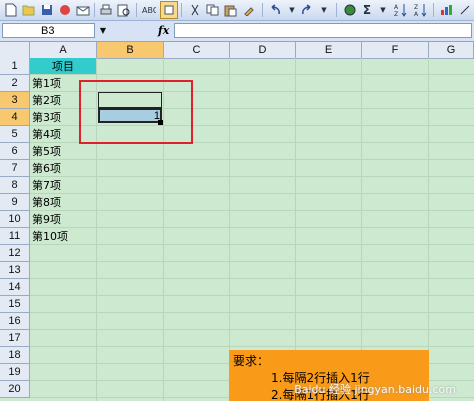 The image size is (474, 401). I want to click on research-icon, so click(169, 10).